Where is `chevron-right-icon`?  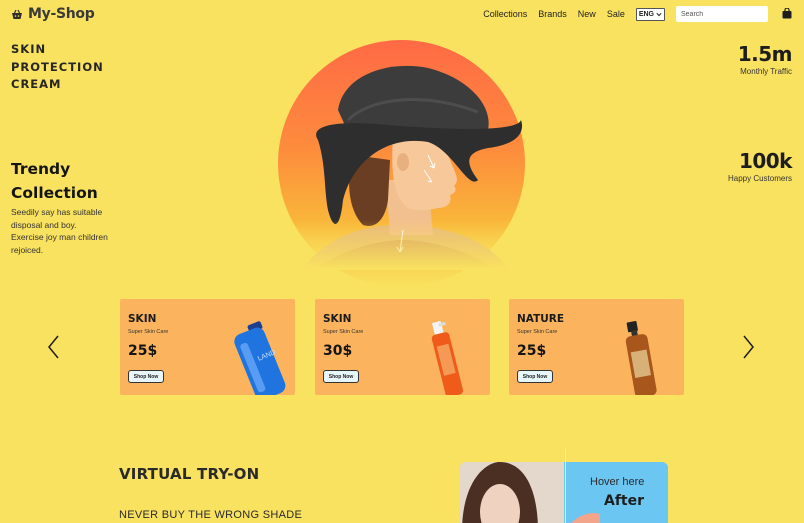 chevron-right-icon is located at coordinates (748, 347).